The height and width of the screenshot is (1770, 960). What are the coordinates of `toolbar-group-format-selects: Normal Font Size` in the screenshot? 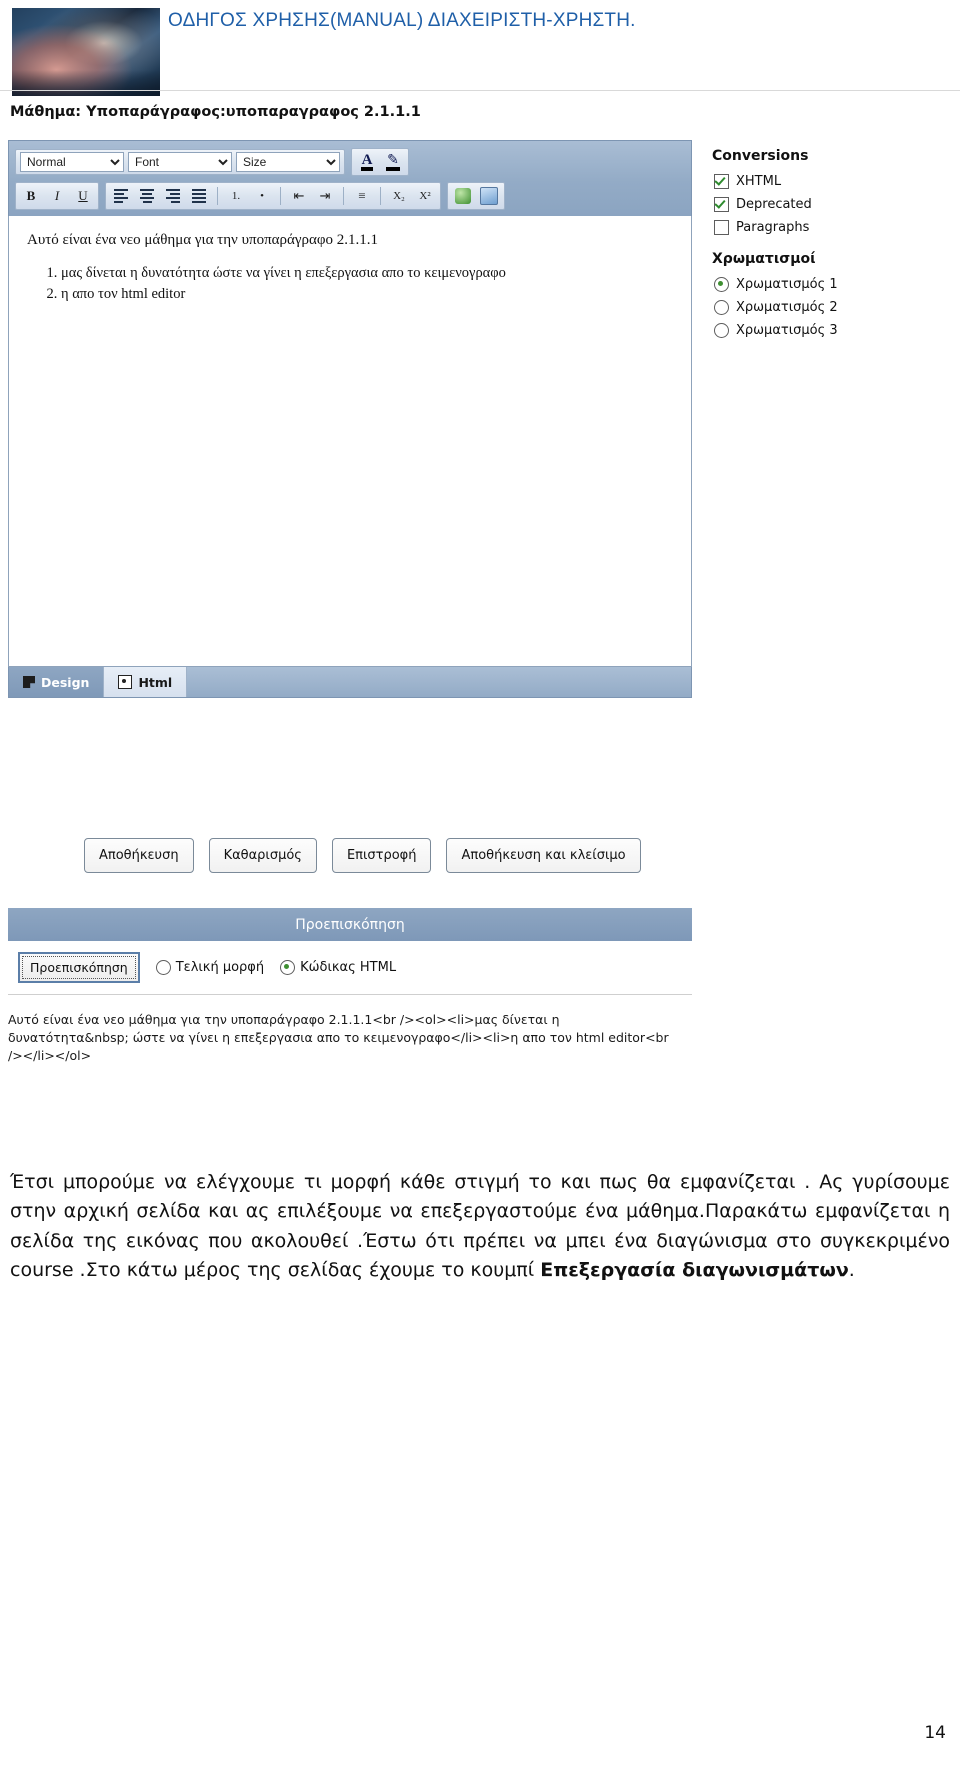 It's located at (180, 162).